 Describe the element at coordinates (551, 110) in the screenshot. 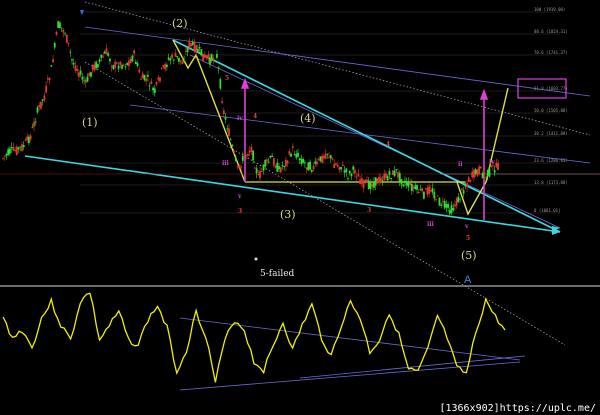

I see `fib-label: 50.0 (1505.88)` at that location.